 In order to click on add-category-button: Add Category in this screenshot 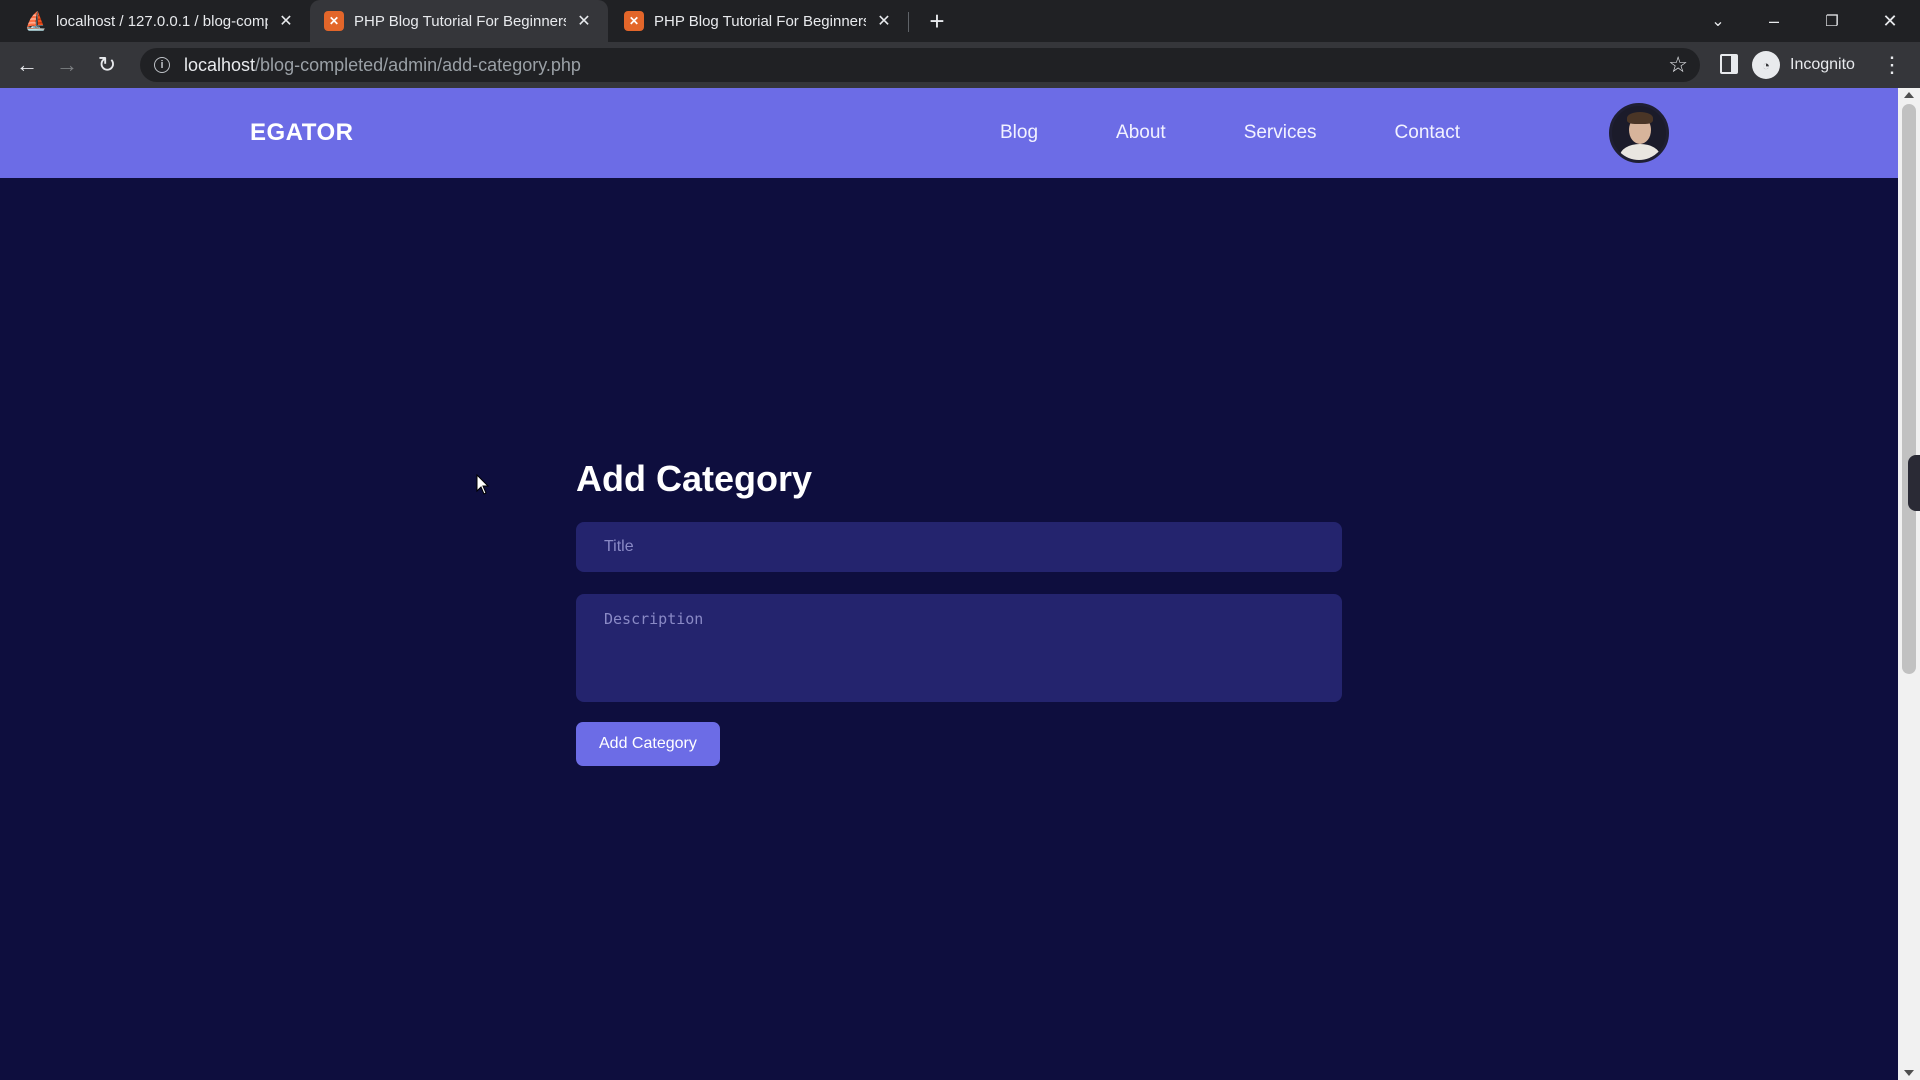, I will do `click(648, 744)`.